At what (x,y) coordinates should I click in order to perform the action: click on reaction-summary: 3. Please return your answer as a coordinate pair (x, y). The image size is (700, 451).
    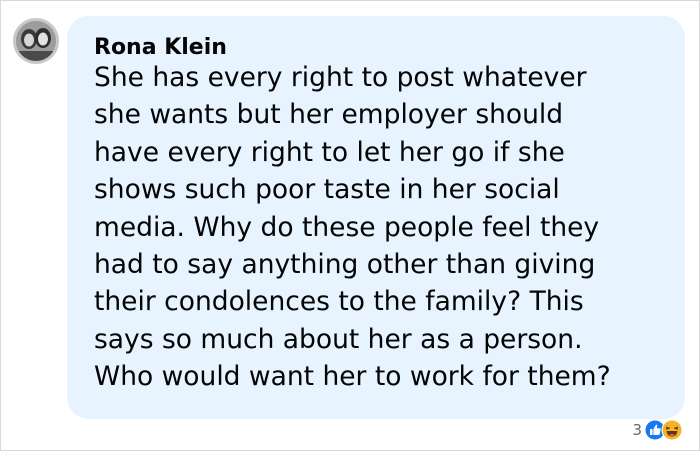
    Looking at the image, I should click on (657, 430).